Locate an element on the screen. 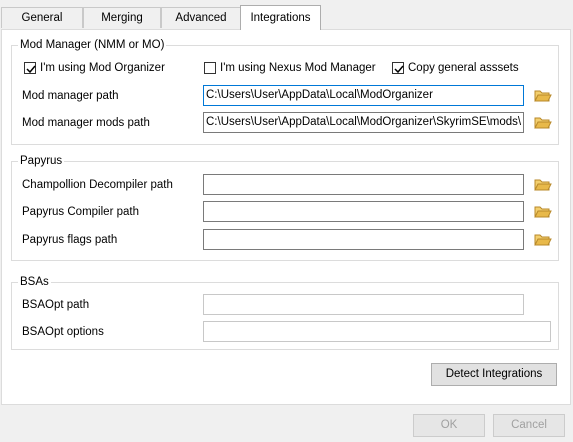 This screenshot has height=442, width=573. cancel-button: Cancel is located at coordinates (529, 425).